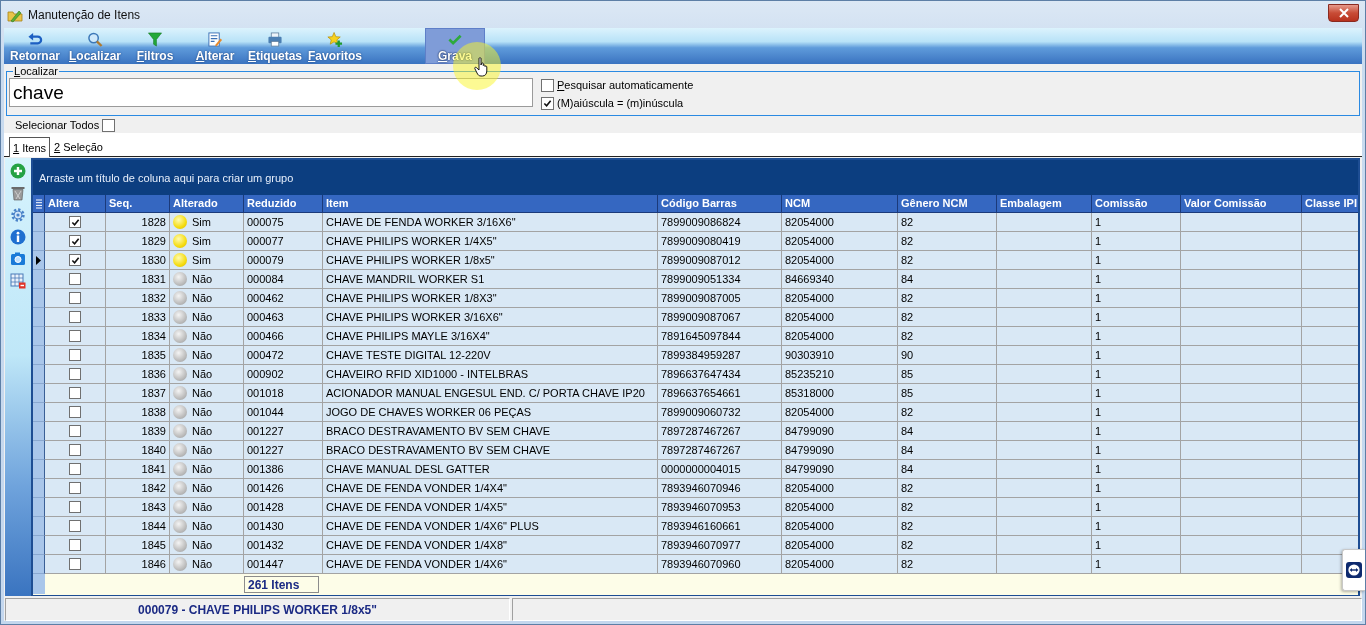 The height and width of the screenshot is (625, 1366). Describe the element at coordinates (18, 215) in the screenshot. I see `gear-icon` at that location.